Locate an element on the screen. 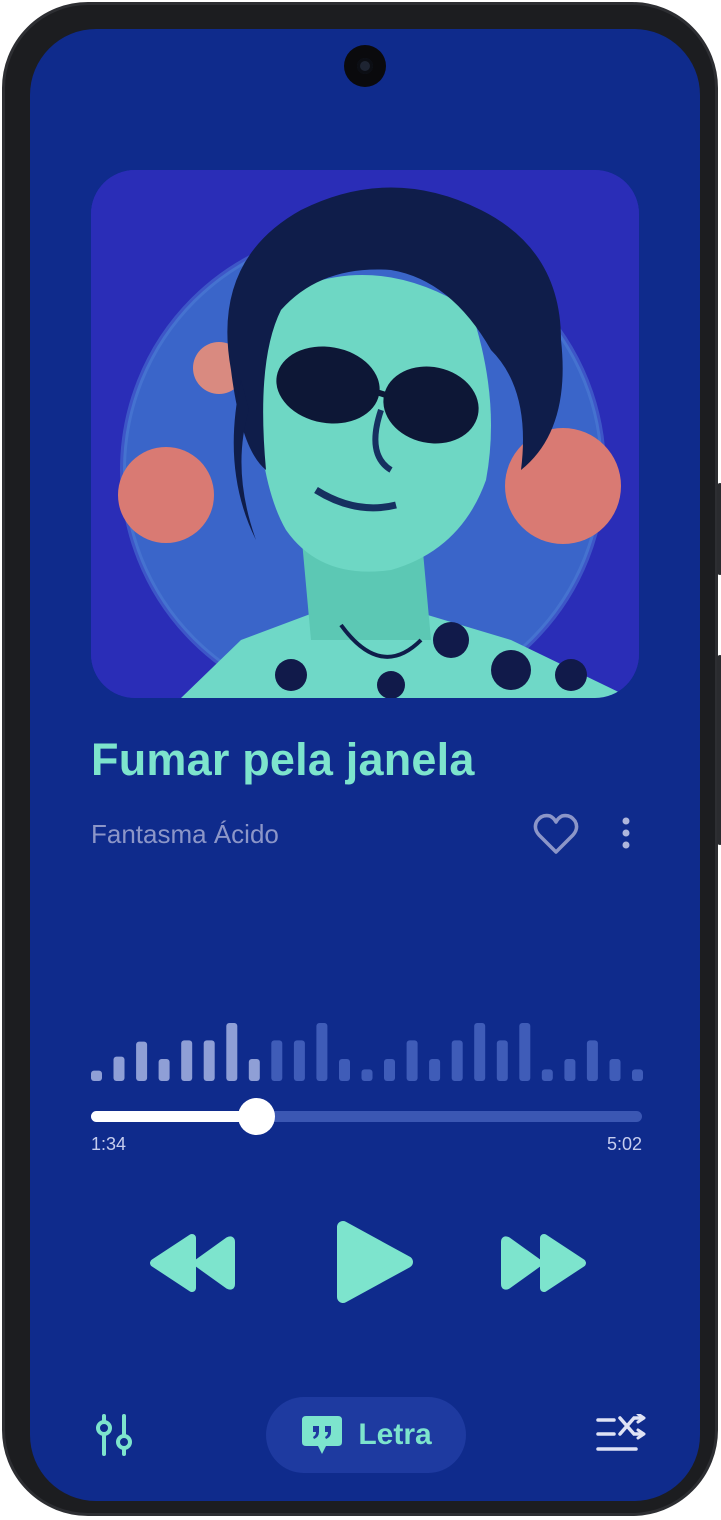 Image resolution: width=721 pixels, height=1520 pixels. rewind-icon is located at coordinates (193, 1263).